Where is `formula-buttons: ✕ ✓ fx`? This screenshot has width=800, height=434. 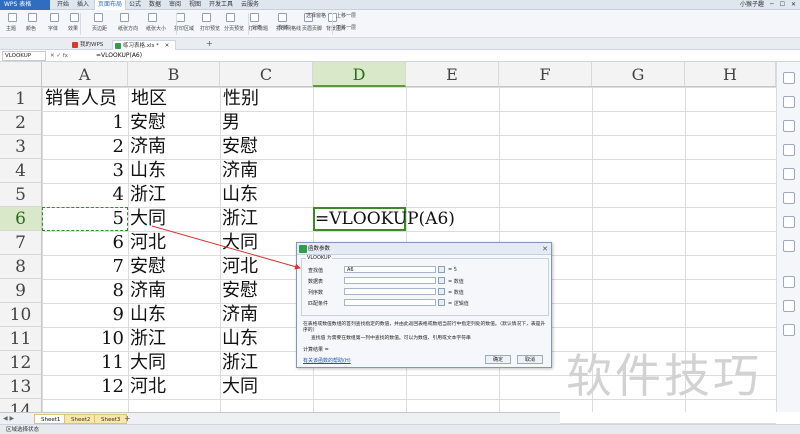
formula-buttons: ✕ ✓ fx is located at coordinates (59, 56).